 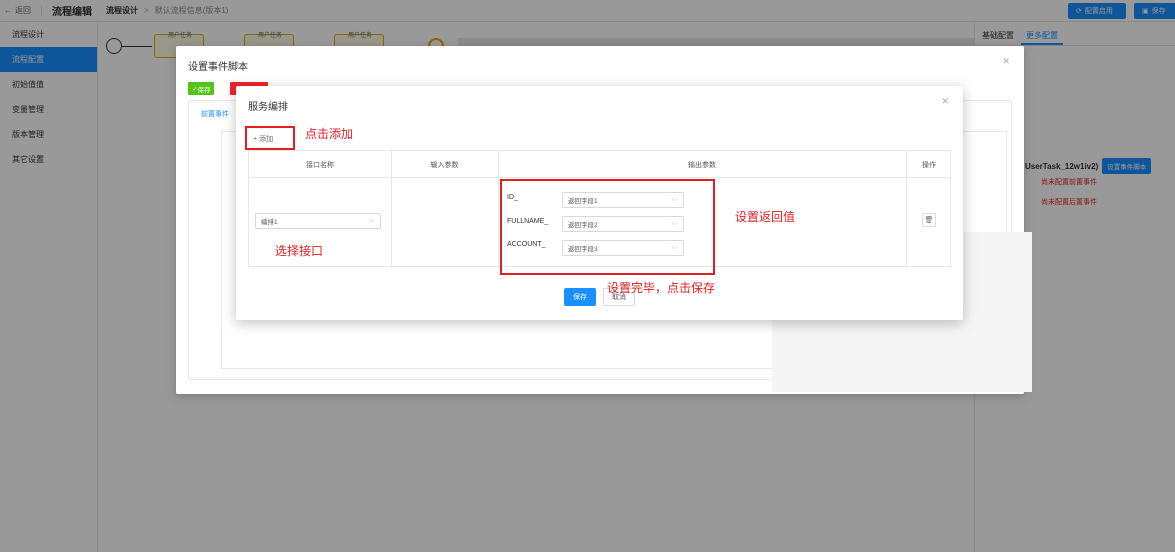 I want to click on add-button: + 添加, so click(x=263, y=139).